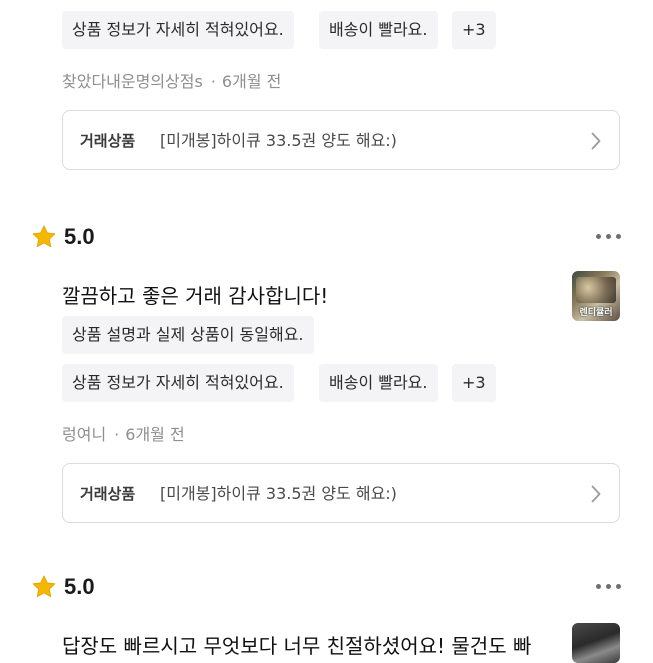  I want to click on product-thumbnail: 렌티큘러, so click(596, 296).